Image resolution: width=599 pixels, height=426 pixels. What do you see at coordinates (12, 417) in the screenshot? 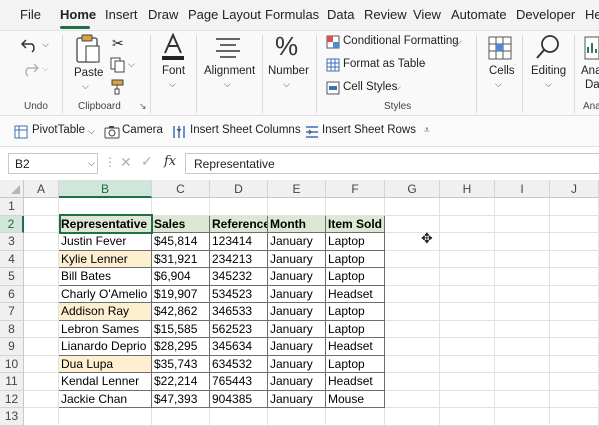
I see `row-header-13: 13` at bounding box center [12, 417].